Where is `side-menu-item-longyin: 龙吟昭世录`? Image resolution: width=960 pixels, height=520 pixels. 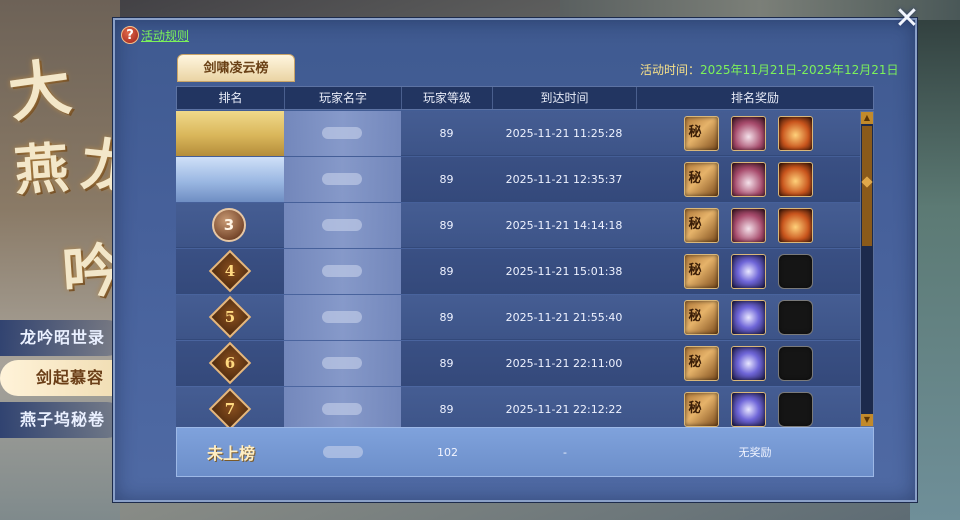 side-menu-item-longyin: 龙吟昭世录 is located at coordinates (62, 338).